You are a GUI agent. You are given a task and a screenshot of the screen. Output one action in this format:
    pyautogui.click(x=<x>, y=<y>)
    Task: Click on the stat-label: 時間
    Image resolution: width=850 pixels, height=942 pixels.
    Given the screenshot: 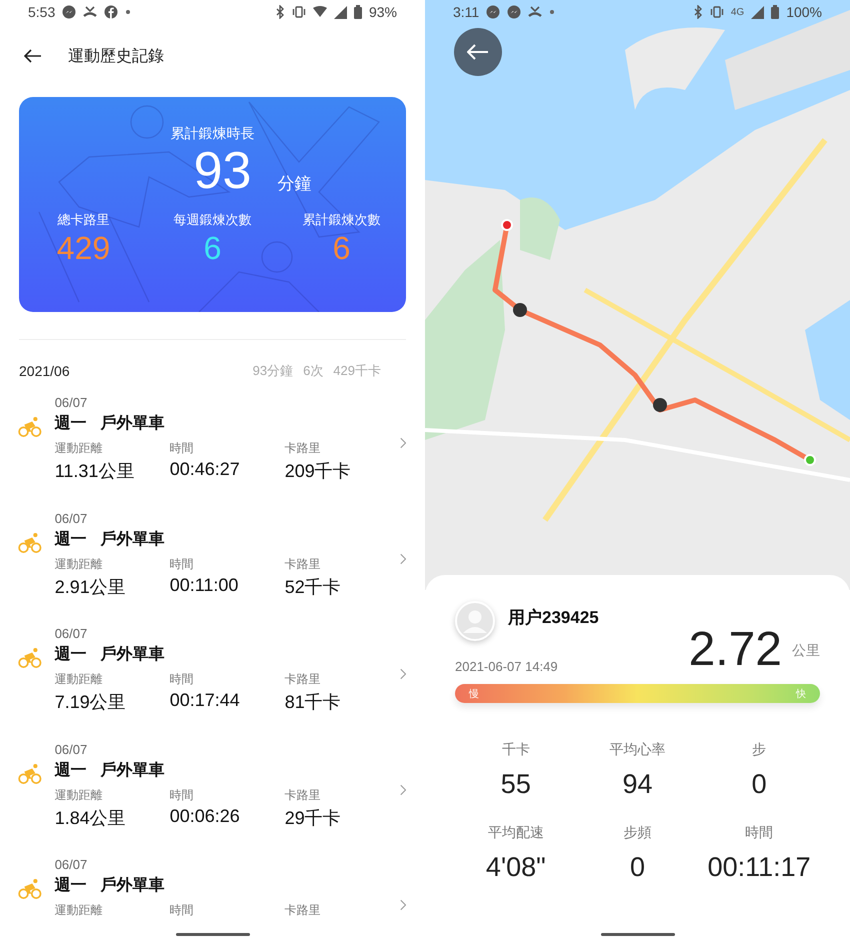 What is the action you would take?
    pyautogui.click(x=759, y=833)
    